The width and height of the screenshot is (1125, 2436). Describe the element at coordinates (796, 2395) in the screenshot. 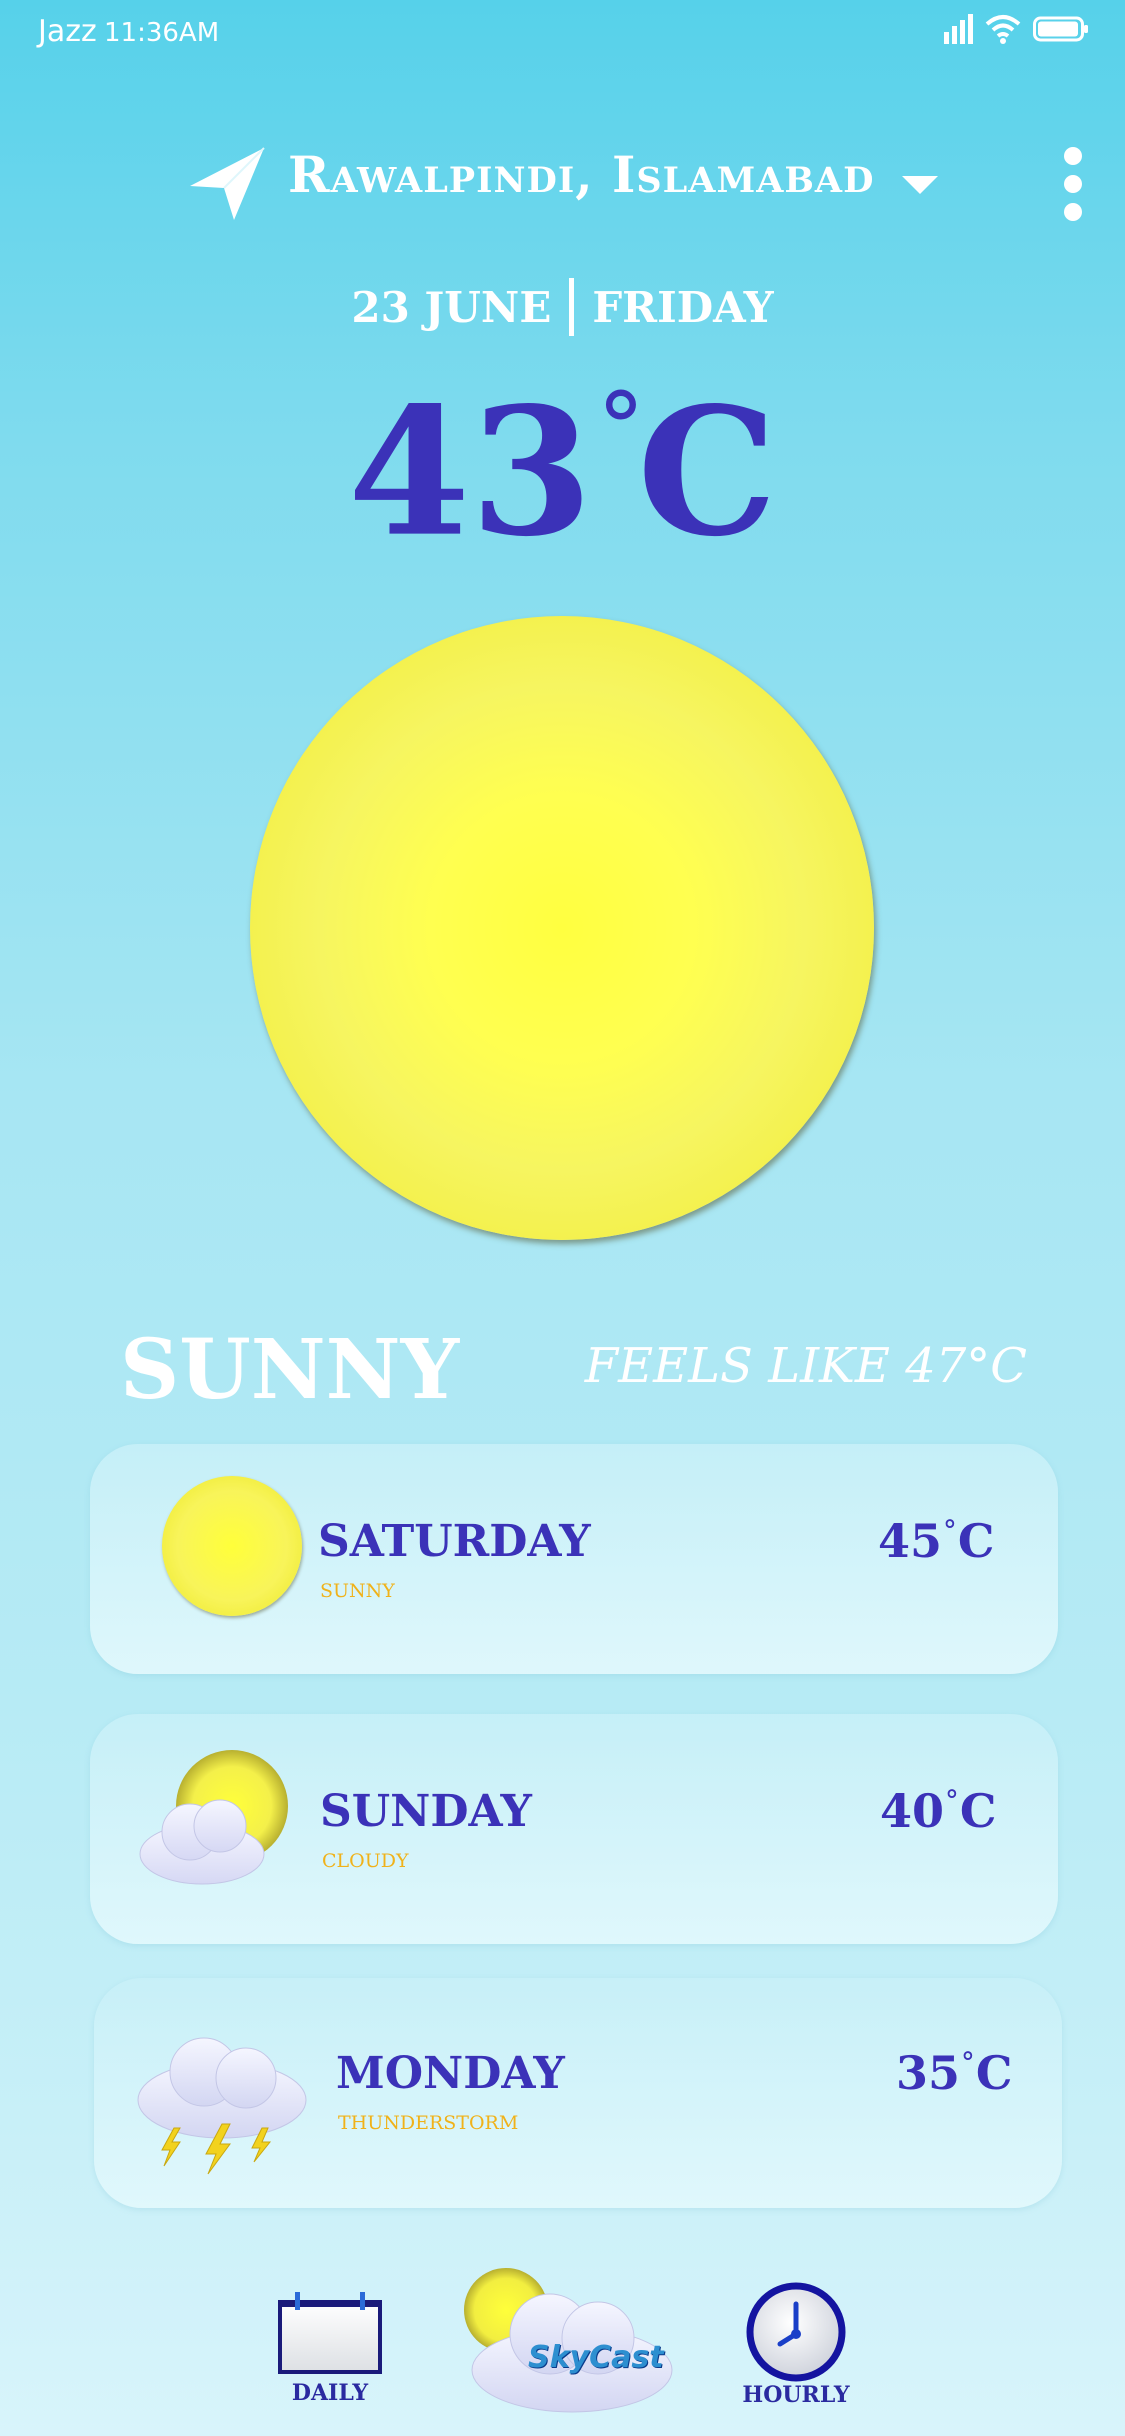

I see `nav-hourly-label: HOURLY` at that location.